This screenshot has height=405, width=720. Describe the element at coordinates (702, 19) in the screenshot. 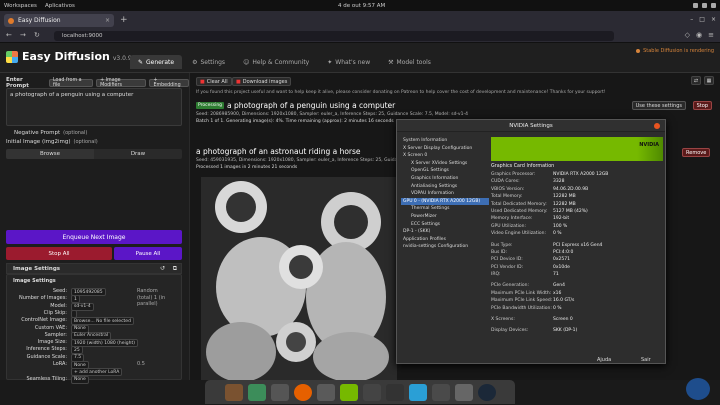

I see `maximize-icon: □` at that location.